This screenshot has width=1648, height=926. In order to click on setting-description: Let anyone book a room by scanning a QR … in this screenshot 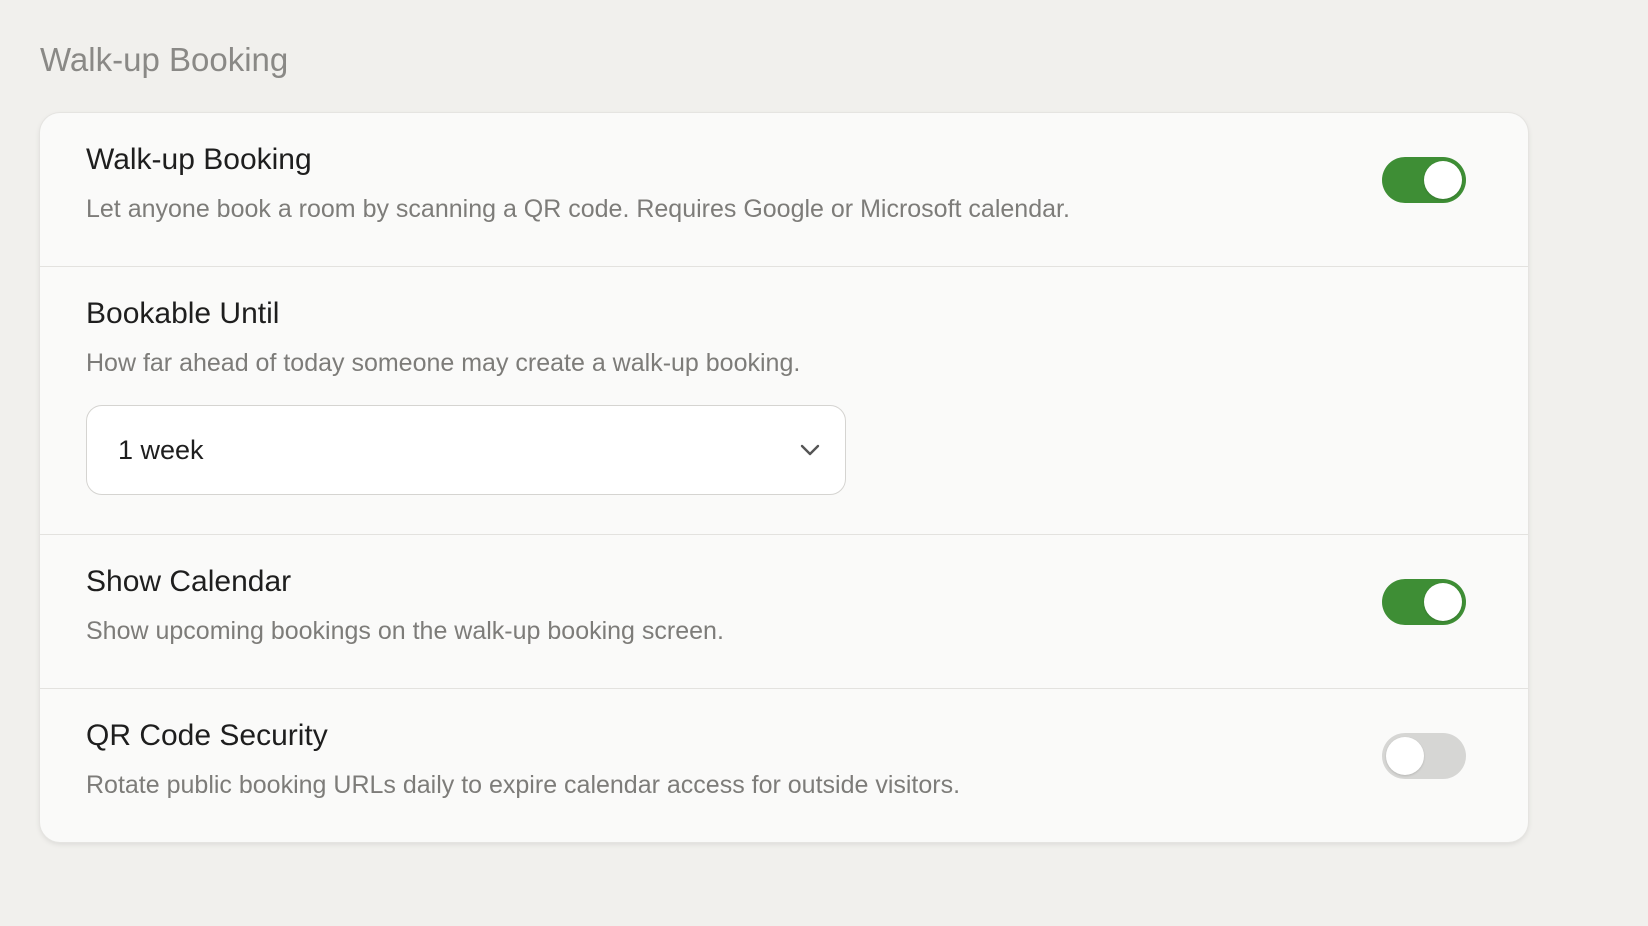, I will do `click(578, 209)`.